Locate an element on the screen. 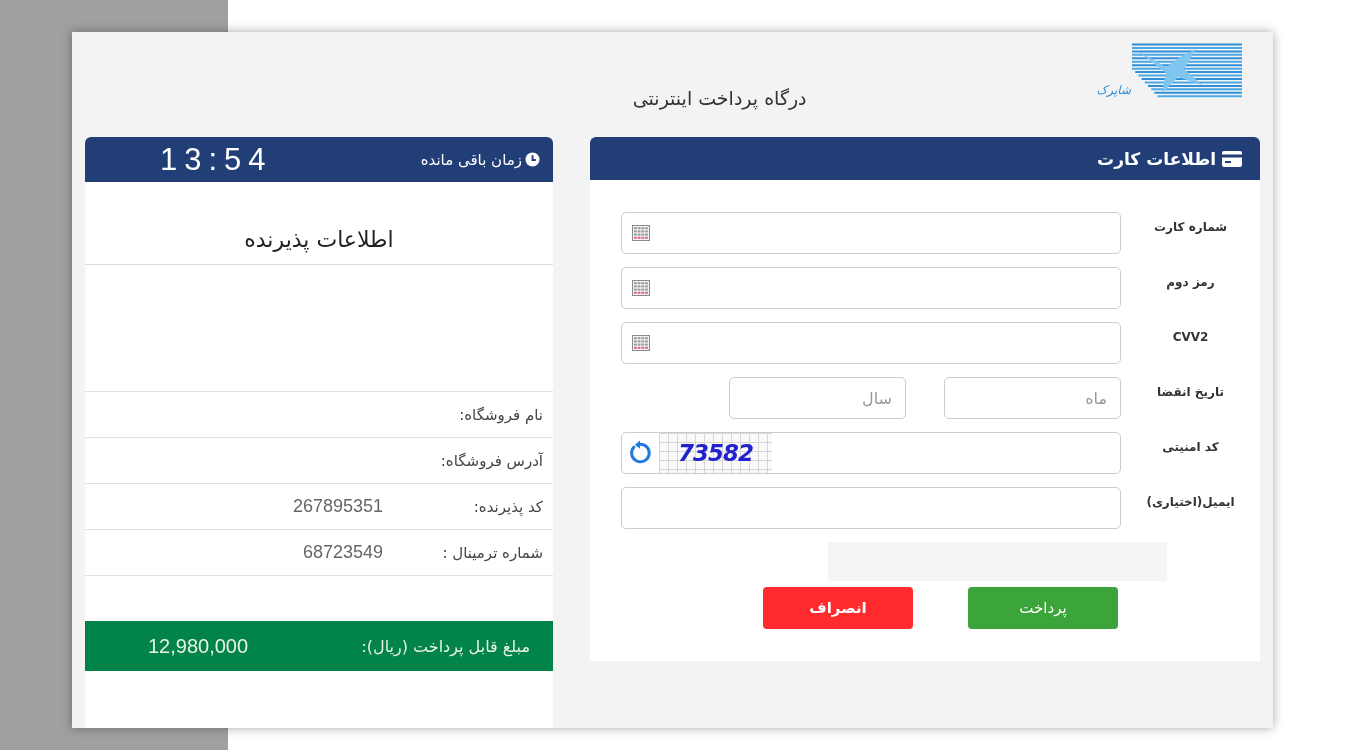  countdown-timer: 13:54 is located at coordinates (216, 159).